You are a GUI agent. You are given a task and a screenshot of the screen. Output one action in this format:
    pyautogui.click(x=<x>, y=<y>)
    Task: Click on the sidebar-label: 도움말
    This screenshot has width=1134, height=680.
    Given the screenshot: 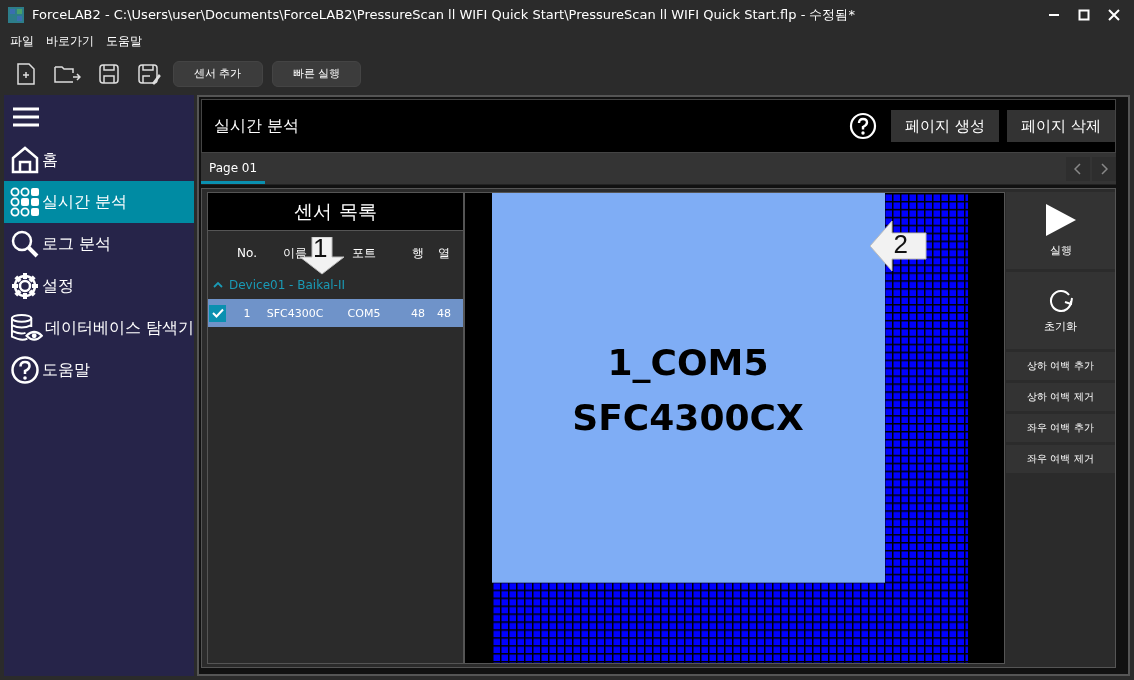 What is the action you would take?
    pyautogui.click(x=66, y=370)
    